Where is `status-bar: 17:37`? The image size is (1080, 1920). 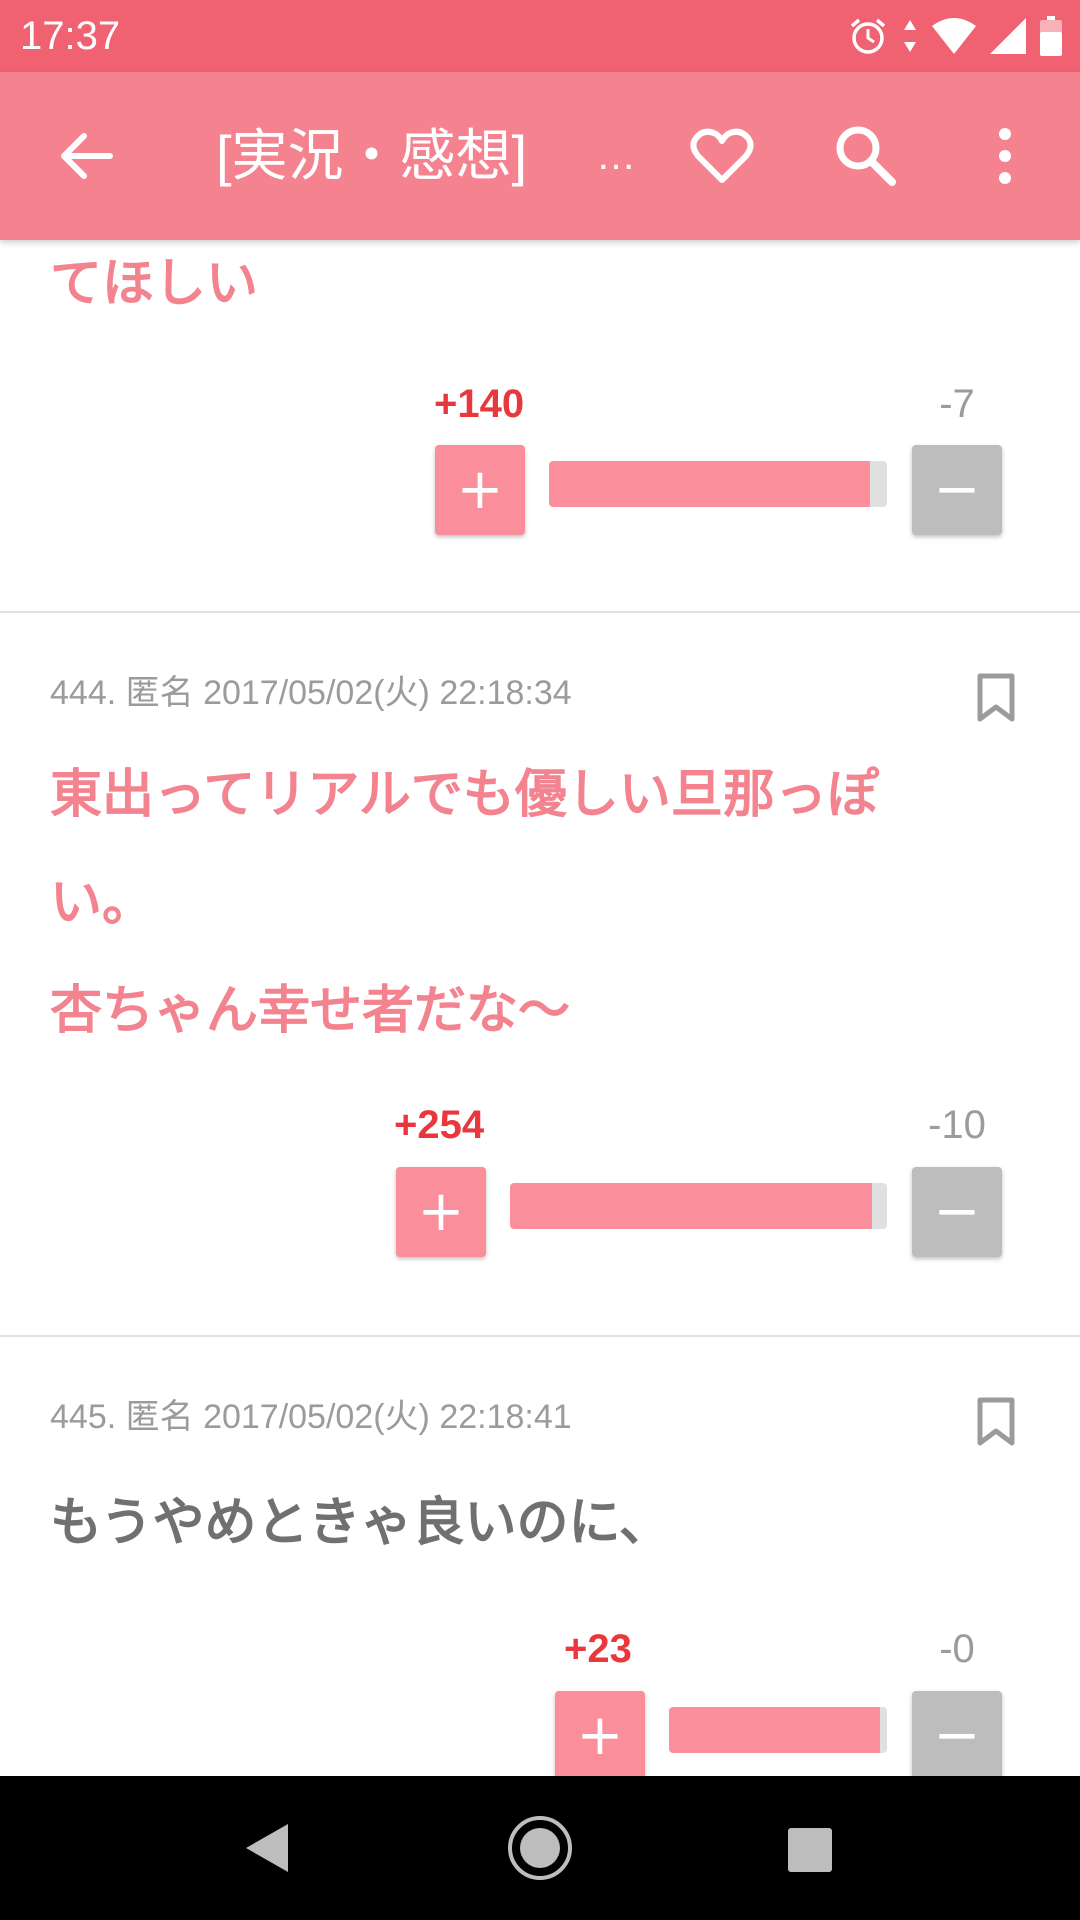 status-bar: 17:37 is located at coordinates (540, 36).